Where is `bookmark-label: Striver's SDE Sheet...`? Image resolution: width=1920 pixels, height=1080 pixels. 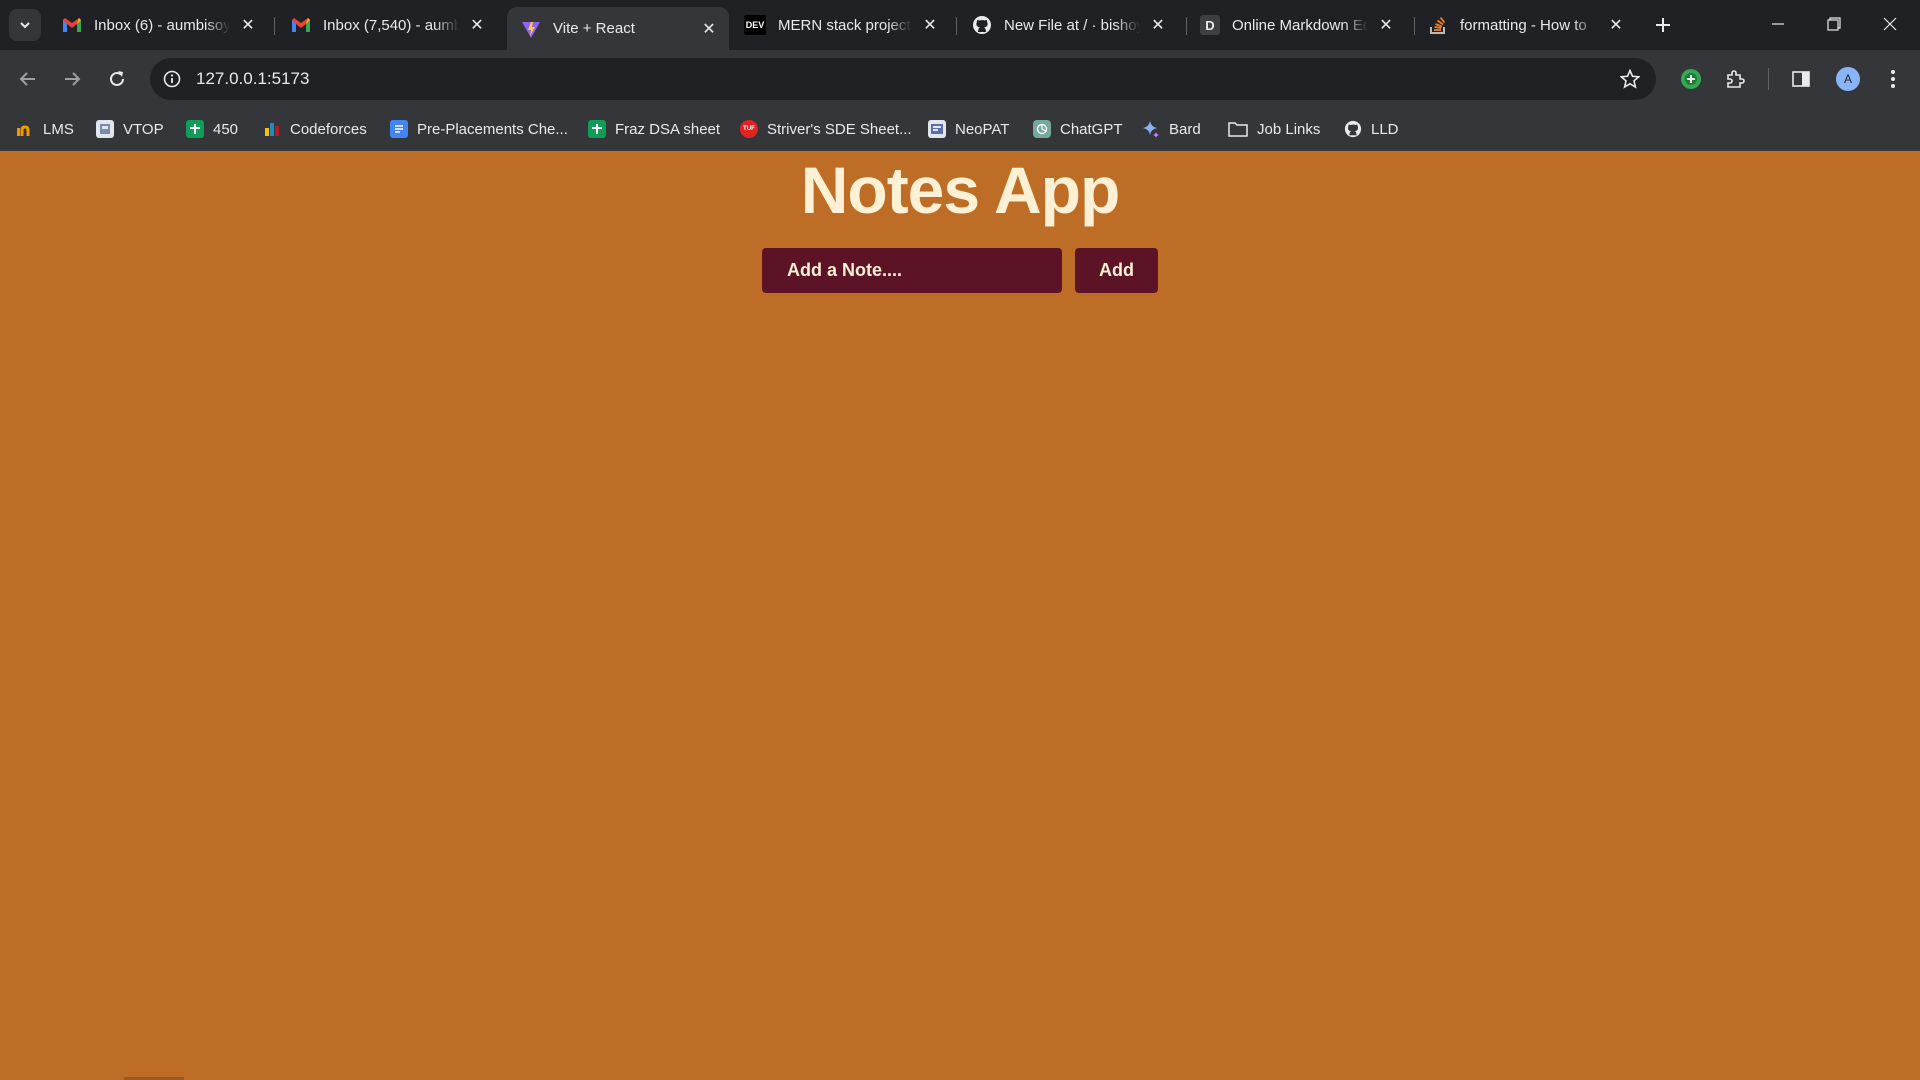 bookmark-label: Striver's SDE Sheet... is located at coordinates (839, 129).